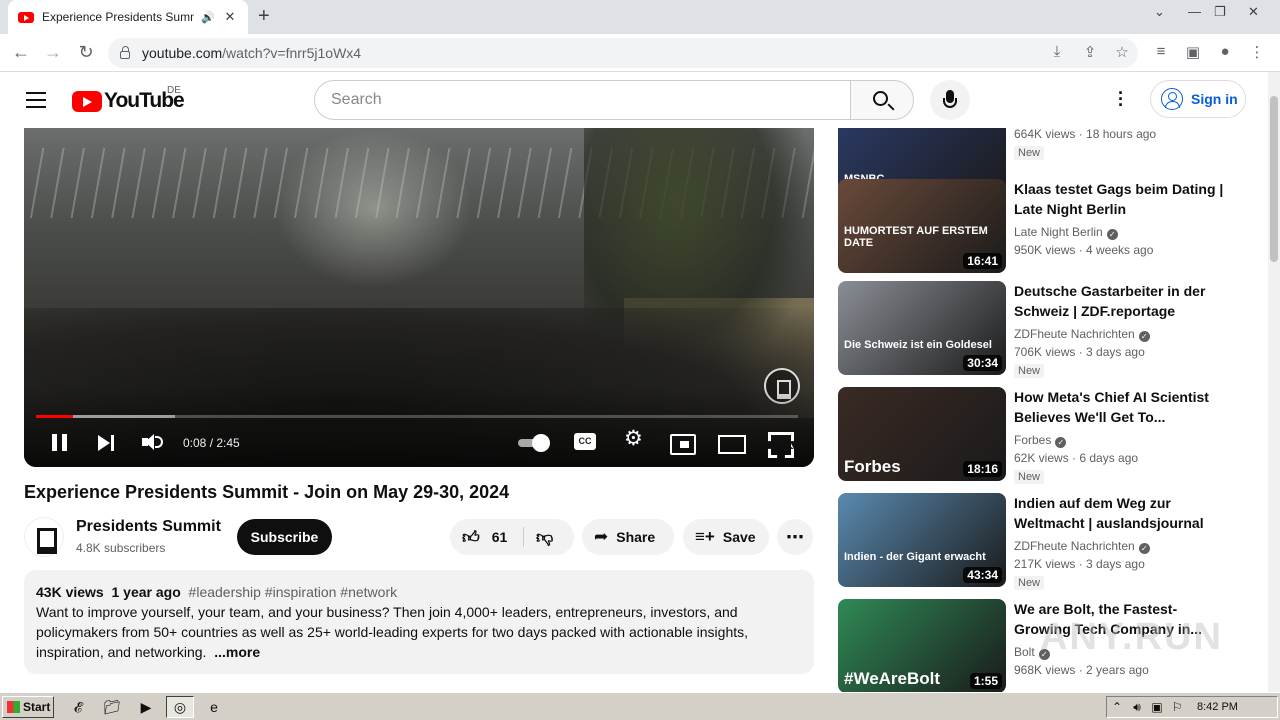  What do you see at coordinates (1137, 707) in the screenshot?
I see `tray-volume-icon: 🔊︎` at bounding box center [1137, 707].